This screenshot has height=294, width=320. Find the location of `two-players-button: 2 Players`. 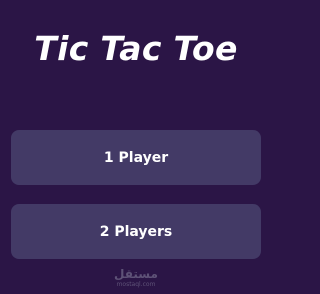

two-players-button: 2 Players is located at coordinates (136, 231).